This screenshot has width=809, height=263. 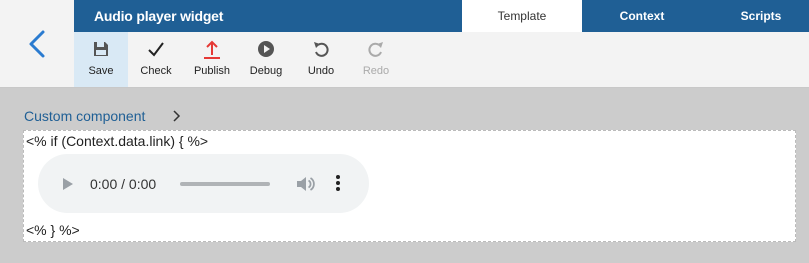 I want to click on publish-button: Publish, so click(x=212, y=59).